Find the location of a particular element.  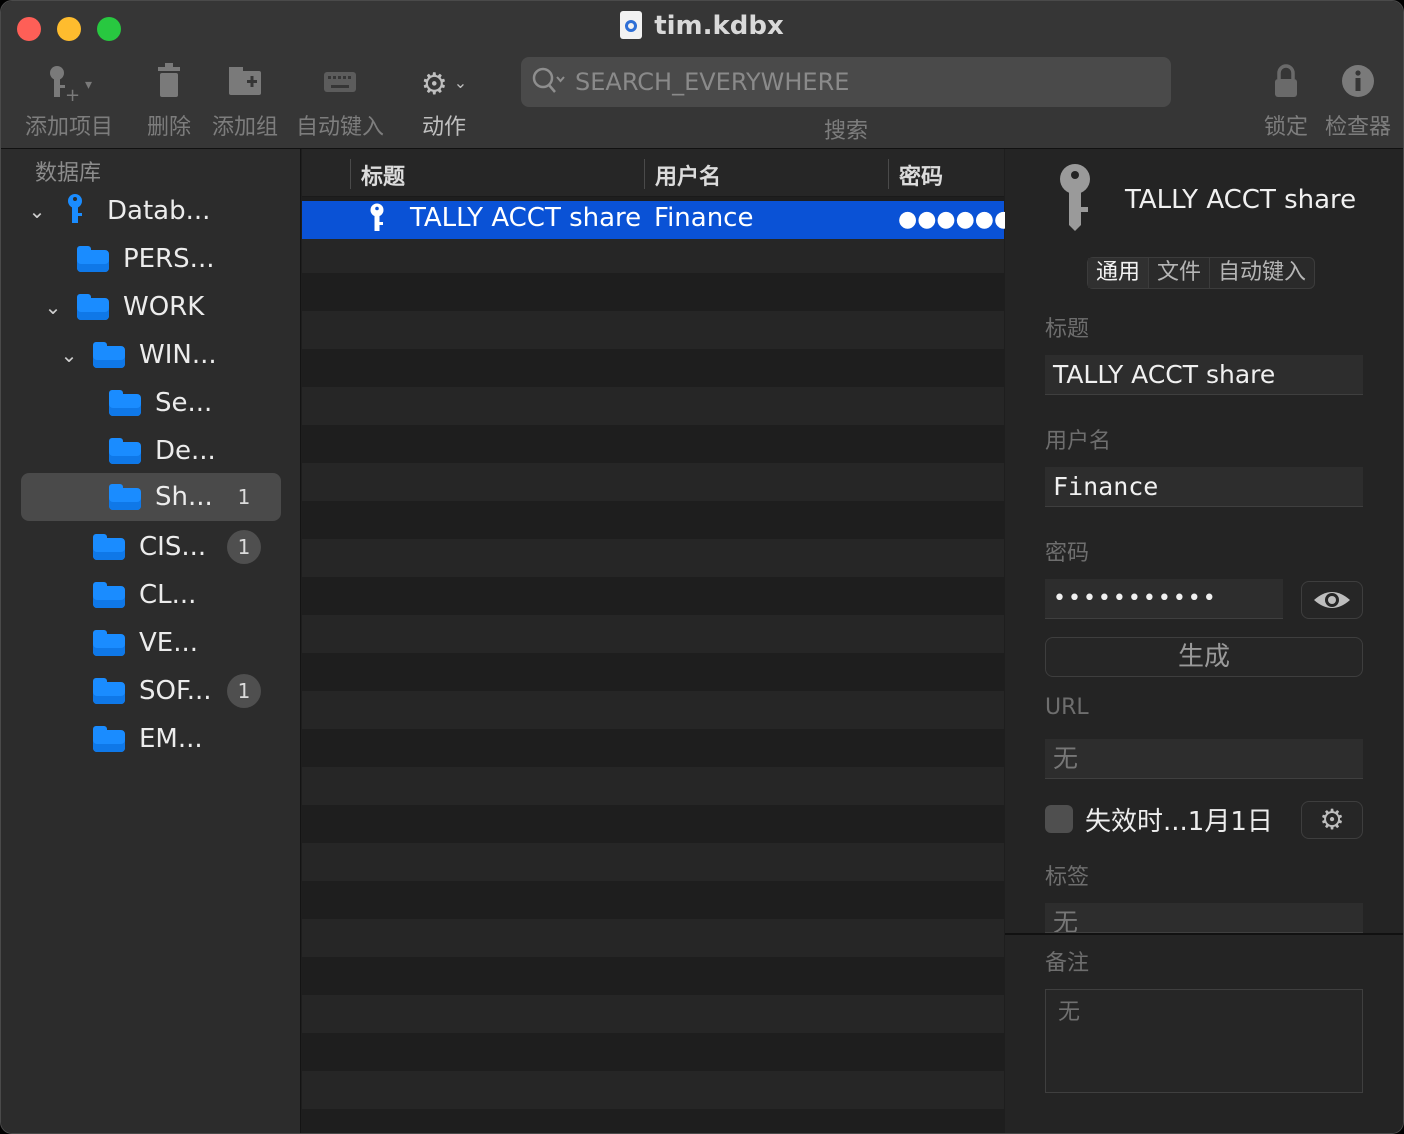

password-field-label: 密码 is located at coordinates (1067, 553).